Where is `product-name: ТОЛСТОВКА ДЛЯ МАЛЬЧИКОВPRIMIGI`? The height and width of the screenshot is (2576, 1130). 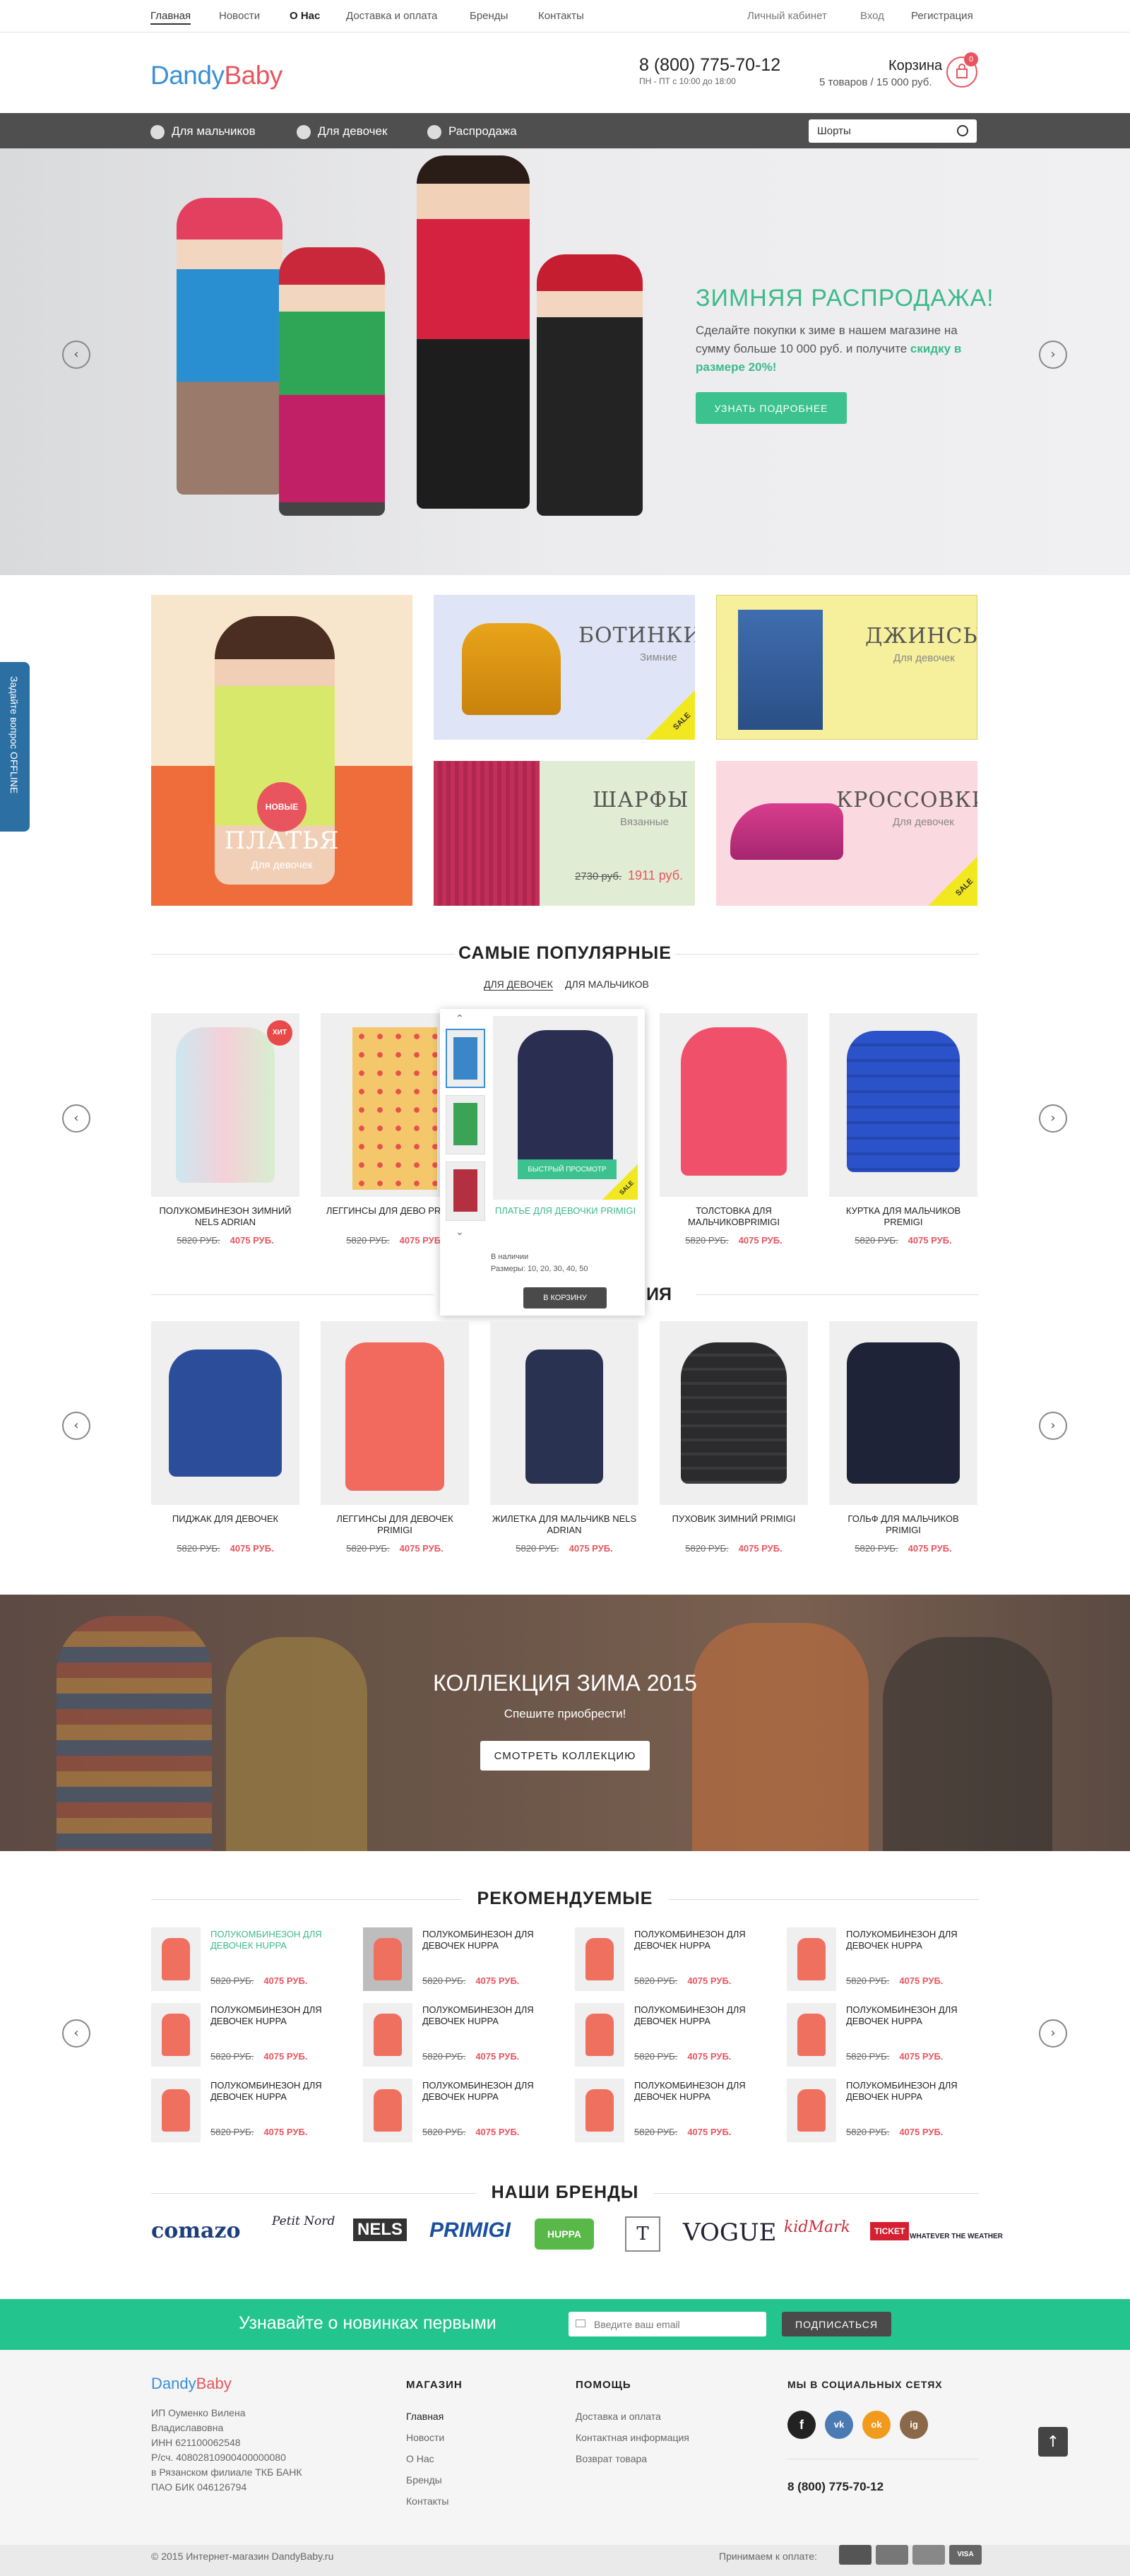 product-name: ТОЛСТОВКА ДЛЯ МАЛЬЧИКОВPRIMIGI is located at coordinates (734, 1217).